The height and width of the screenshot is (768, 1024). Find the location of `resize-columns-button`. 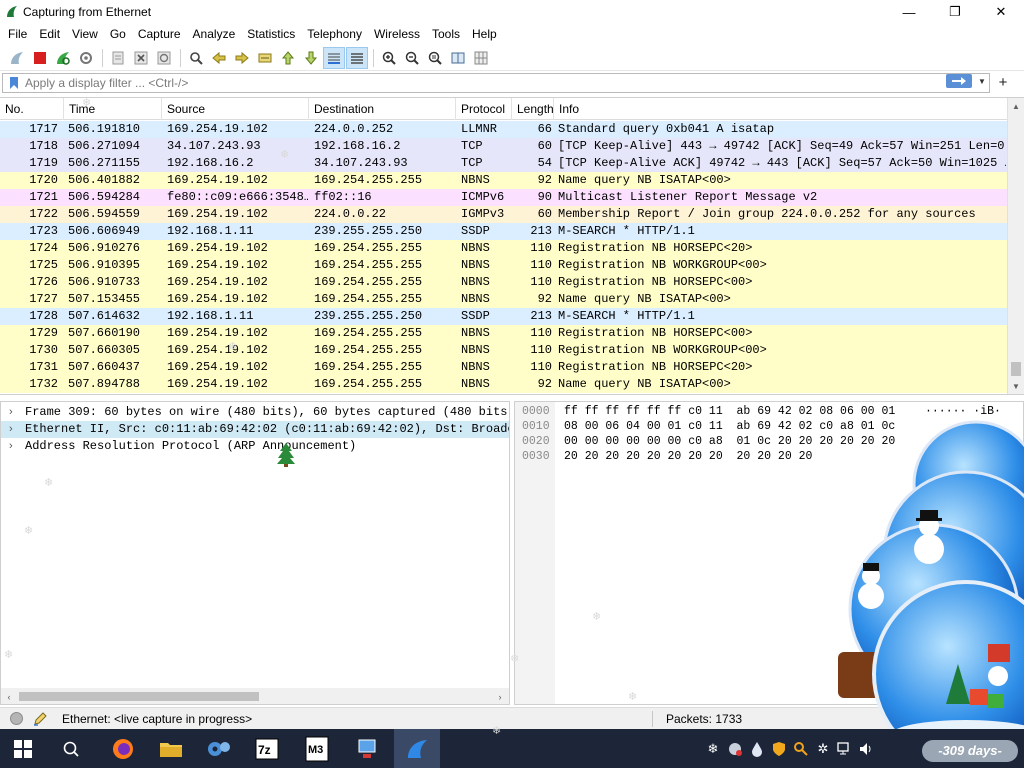

resize-columns-button is located at coordinates (458, 58).